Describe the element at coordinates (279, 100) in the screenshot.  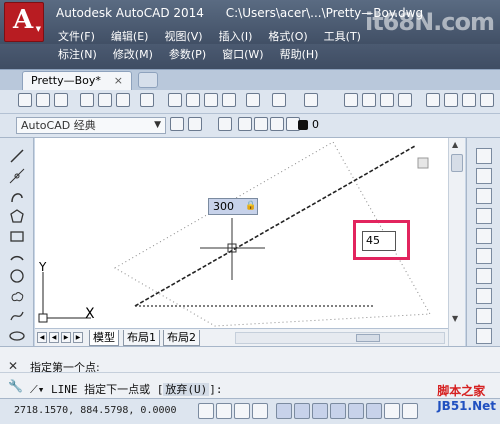
I see `undo-icon` at that location.